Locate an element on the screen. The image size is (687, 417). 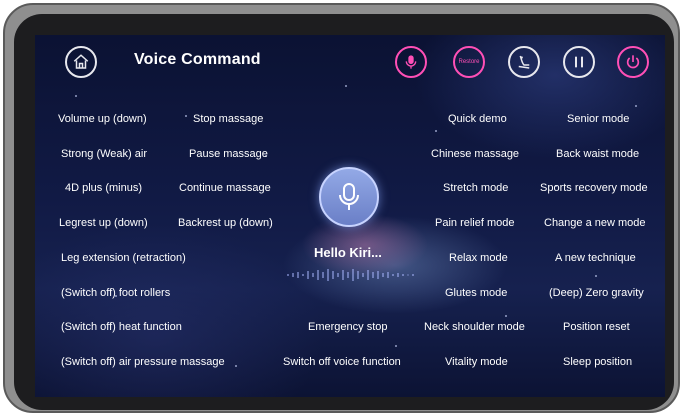
cmd-new-technique: A new technique is located at coordinates (595, 258).